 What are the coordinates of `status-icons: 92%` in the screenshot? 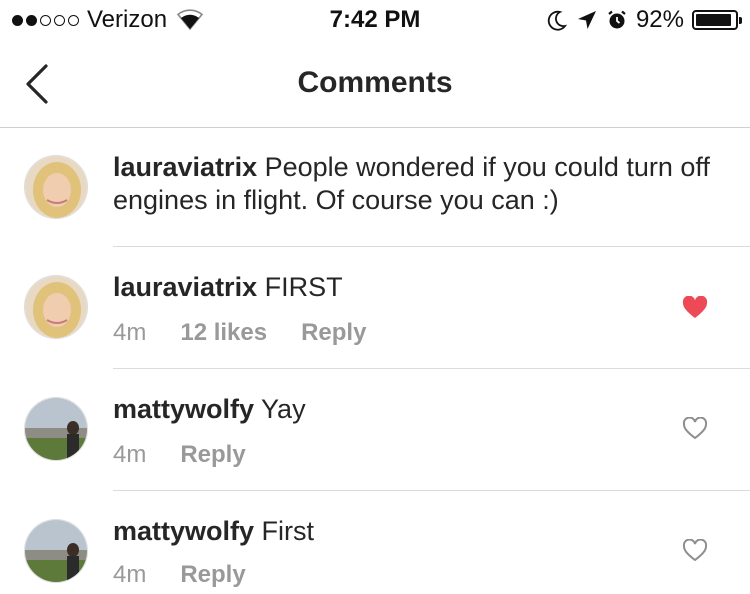 It's located at (644, 20).